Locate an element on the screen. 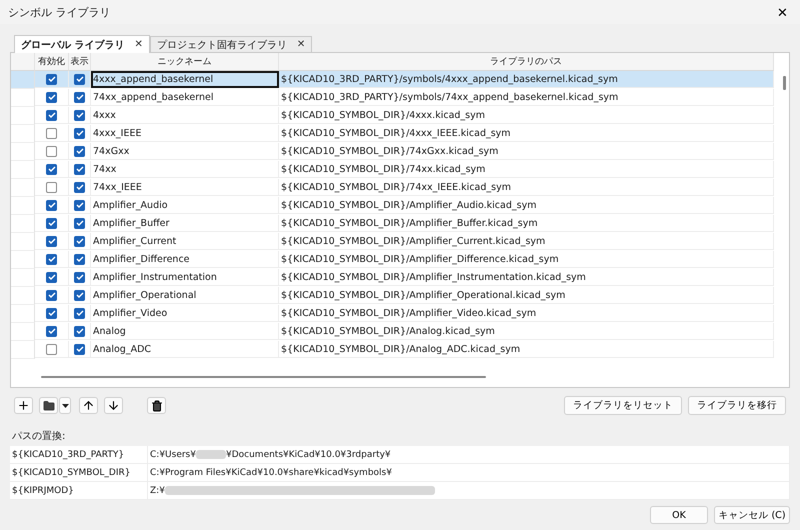 This screenshot has height=530, width=800. column-header: ライブラリのパス is located at coordinates (526, 62).